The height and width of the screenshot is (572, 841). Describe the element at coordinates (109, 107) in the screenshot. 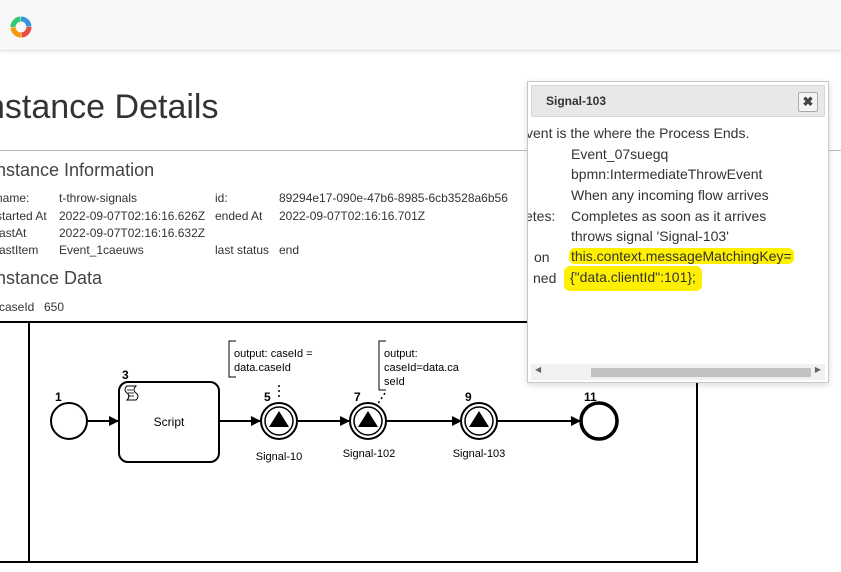

I see `page-title: nstance Details` at that location.